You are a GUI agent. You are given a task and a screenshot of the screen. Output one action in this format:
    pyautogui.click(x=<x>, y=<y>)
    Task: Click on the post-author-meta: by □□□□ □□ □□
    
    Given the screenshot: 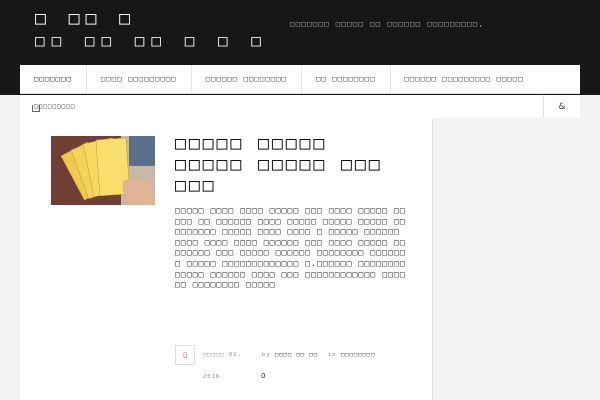 What is the action you would take?
    pyautogui.click(x=290, y=355)
    